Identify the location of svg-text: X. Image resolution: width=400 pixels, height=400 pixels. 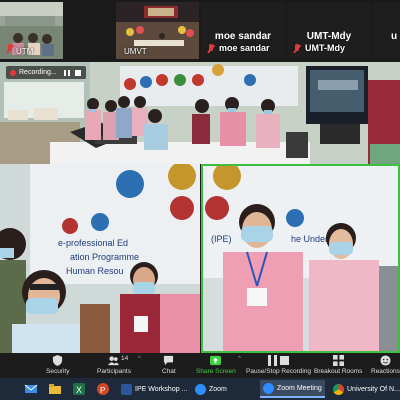
(79, 390).